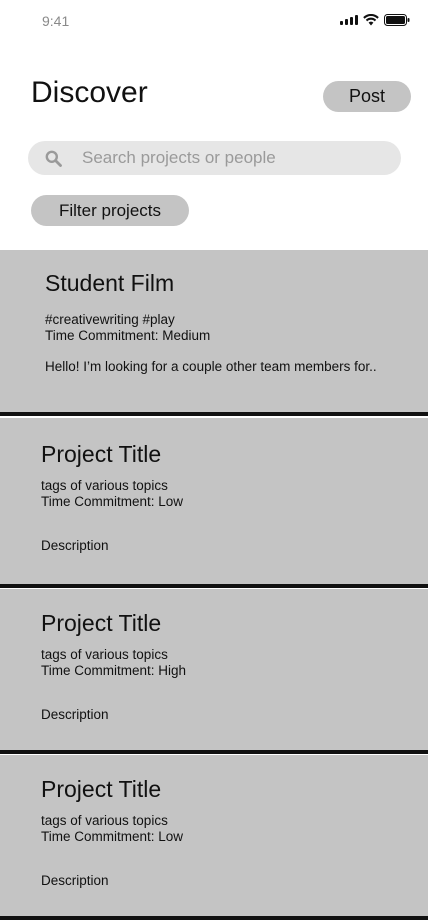 Image resolution: width=428 pixels, height=921 pixels. I want to click on status-time: 9:41, so click(56, 21).